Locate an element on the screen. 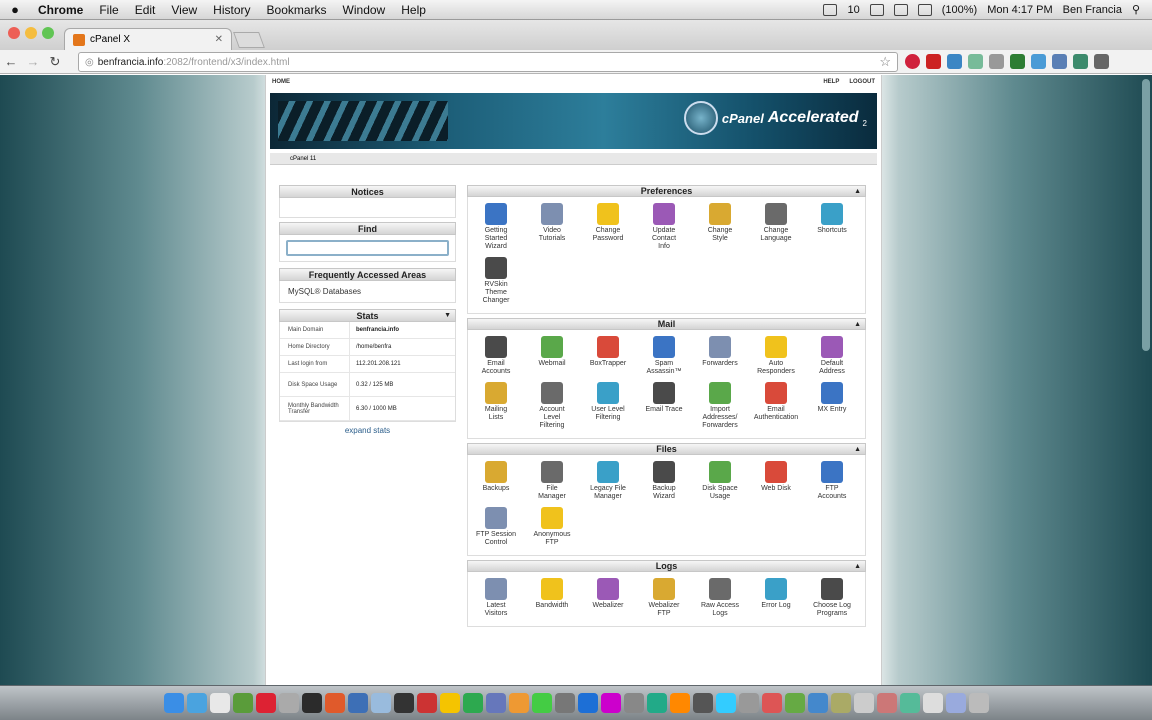 This screenshot has width=1152, height=720. status-icon is located at coordinates (830, 9).